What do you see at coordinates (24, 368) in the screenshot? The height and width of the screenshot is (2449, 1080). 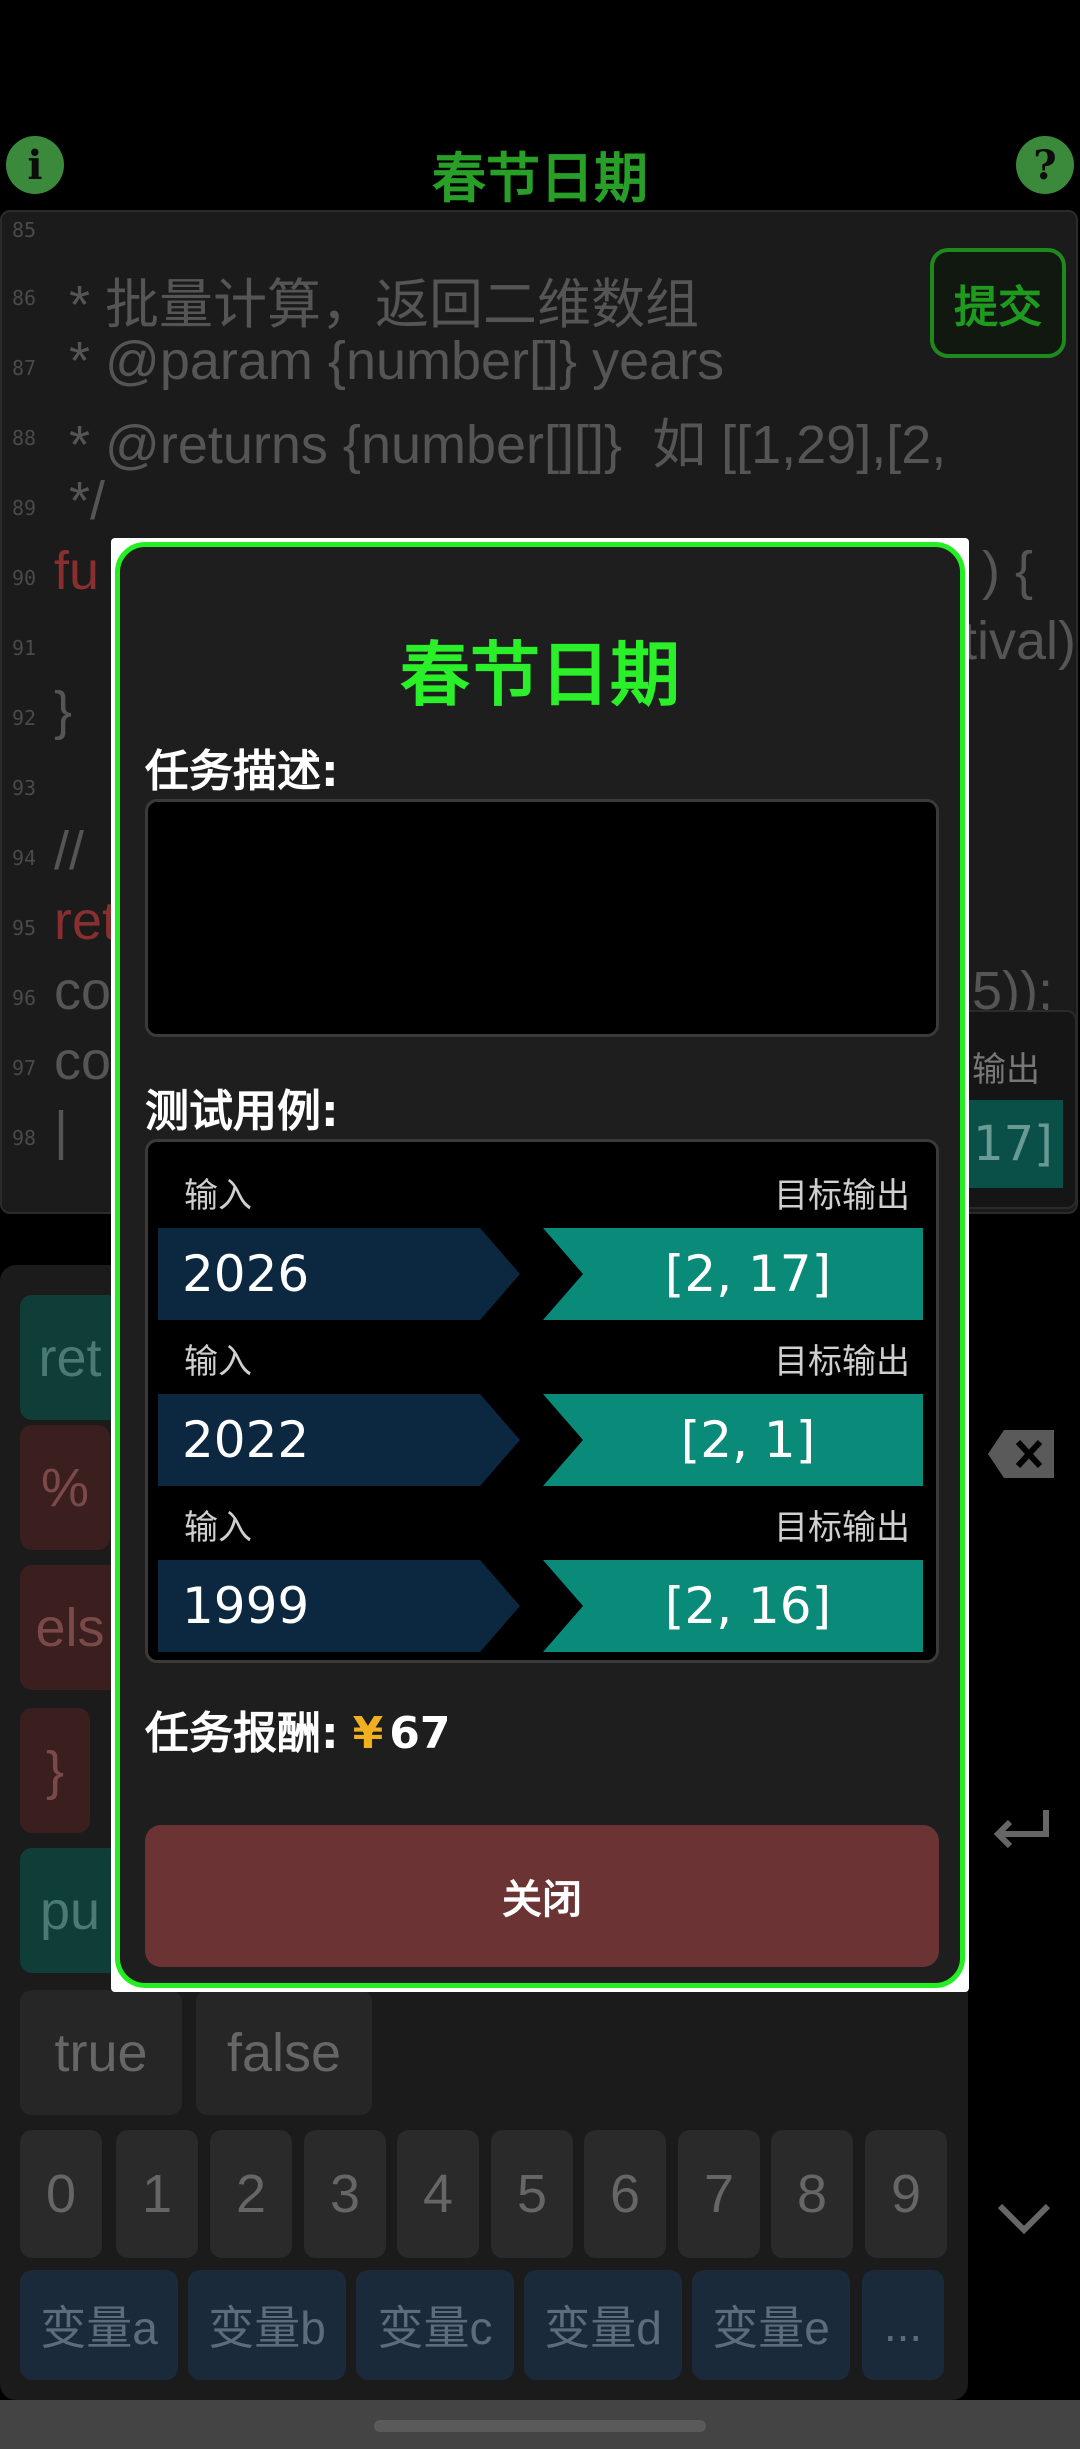 I see `line-number: 87` at bounding box center [24, 368].